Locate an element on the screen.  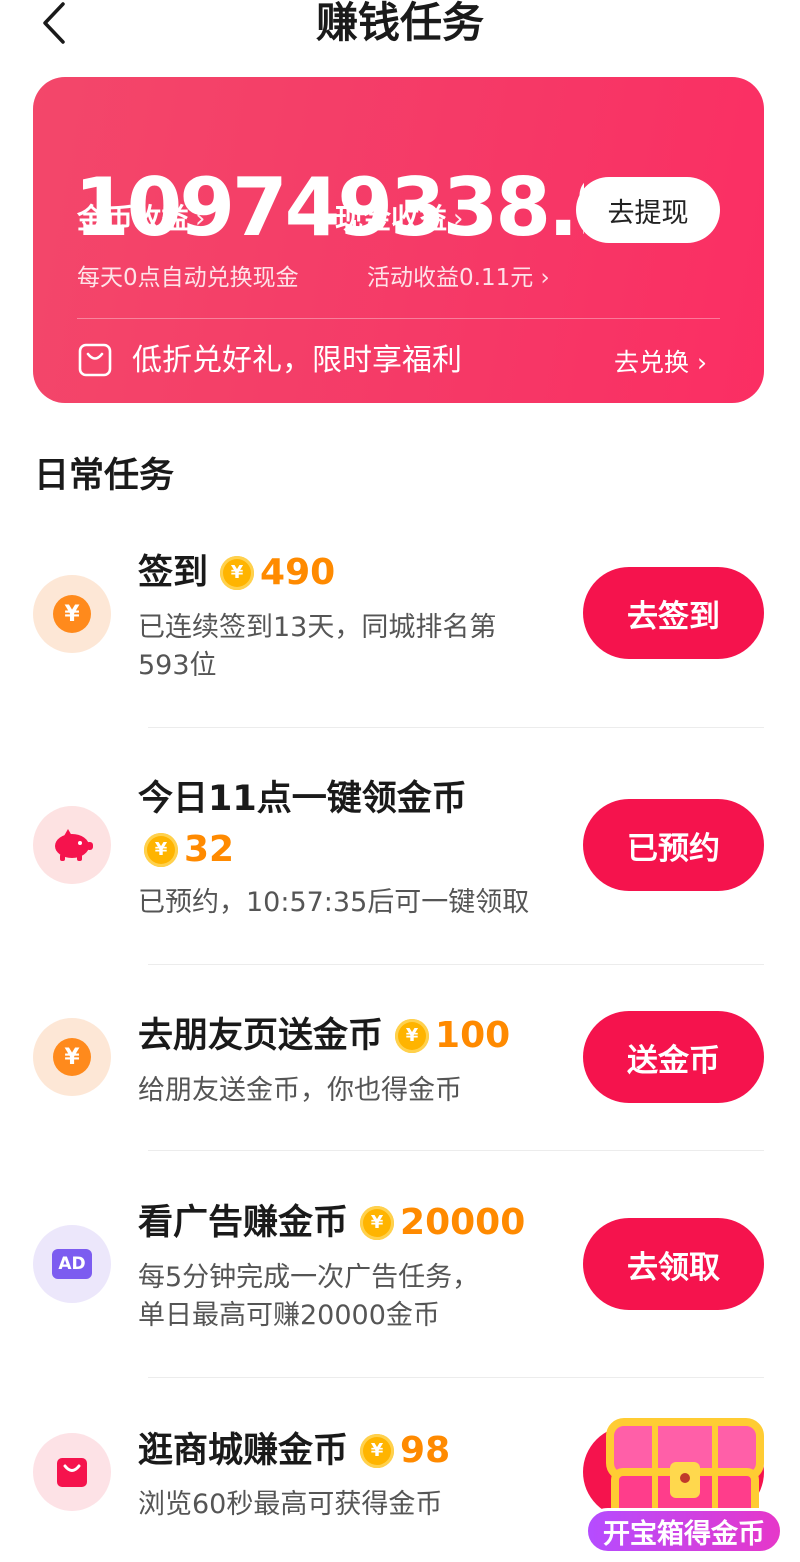
reward: ¥490 is located at coordinates (277, 573).